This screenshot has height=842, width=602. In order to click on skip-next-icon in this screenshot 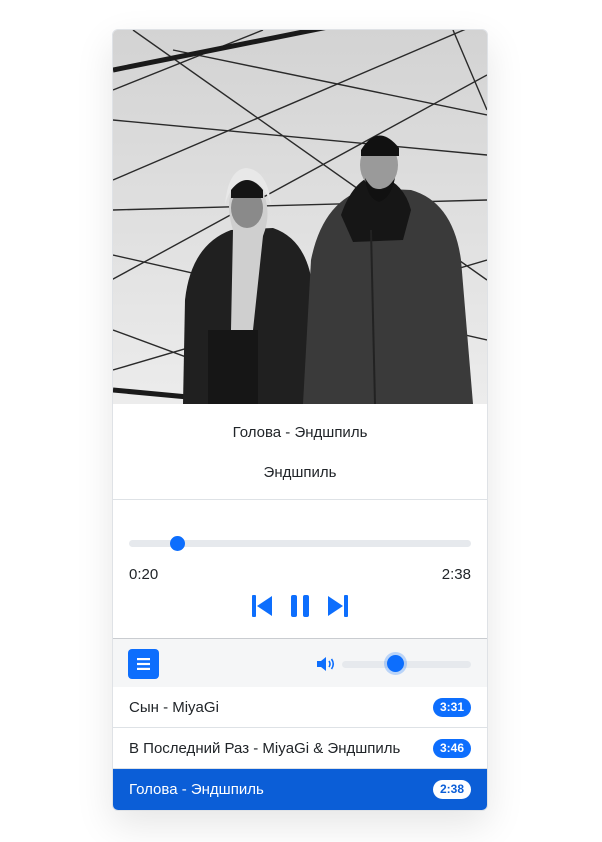, I will do `click(338, 606)`.